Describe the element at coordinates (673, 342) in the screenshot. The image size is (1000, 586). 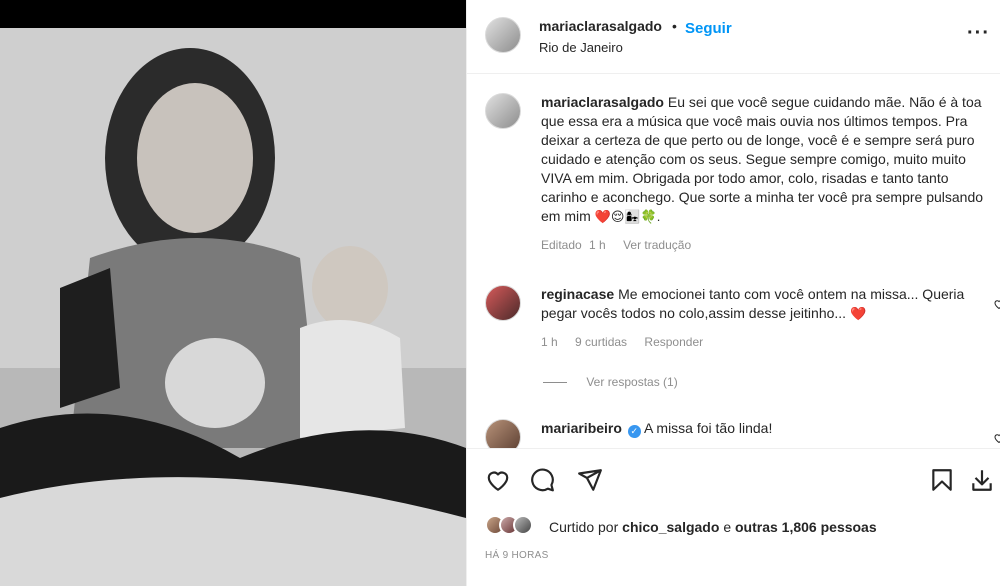
I see `reply-button: Responder` at that location.